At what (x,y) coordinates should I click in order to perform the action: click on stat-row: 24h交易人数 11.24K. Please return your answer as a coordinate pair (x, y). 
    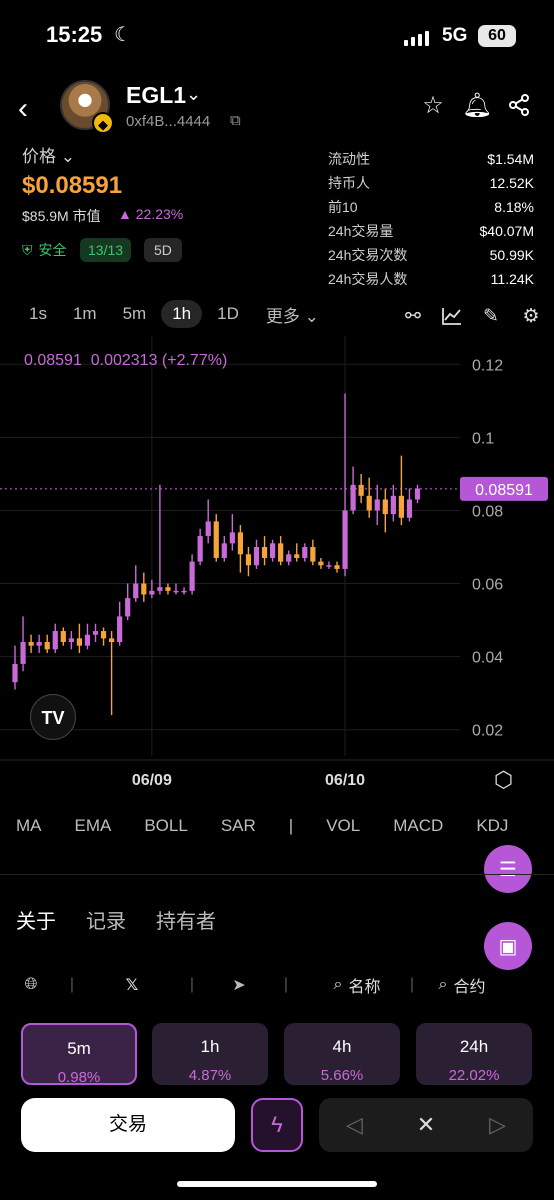
    Looking at the image, I should click on (431, 279).